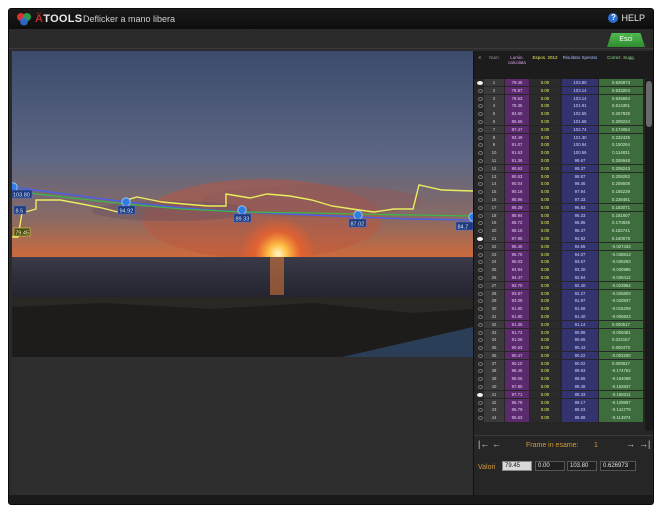 The image size is (661, 511). Describe the element at coordinates (563, 324) in the screenshot. I see `table-row: 32 91.36 0.00 91.14 0.000517` at that location.